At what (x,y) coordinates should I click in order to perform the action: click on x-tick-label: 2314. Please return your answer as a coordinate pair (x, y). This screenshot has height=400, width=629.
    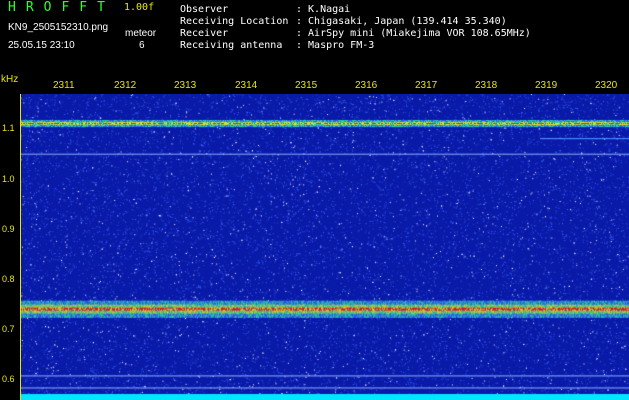
    Looking at the image, I should click on (246, 85).